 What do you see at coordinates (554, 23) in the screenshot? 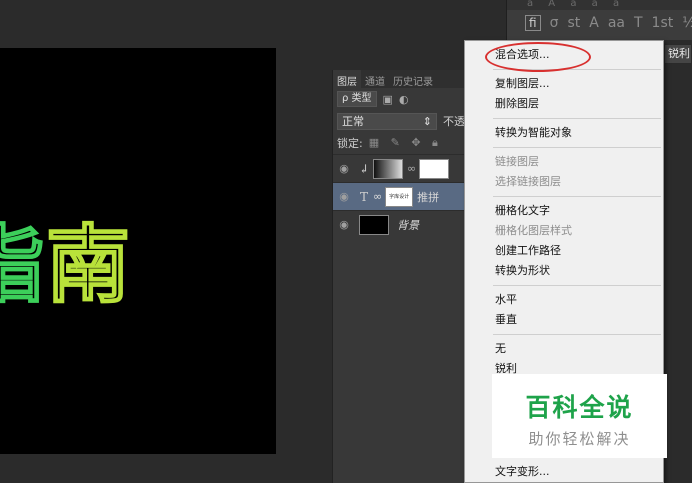
I see `glyph-sigma: σ` at bounding box center [554, 23].